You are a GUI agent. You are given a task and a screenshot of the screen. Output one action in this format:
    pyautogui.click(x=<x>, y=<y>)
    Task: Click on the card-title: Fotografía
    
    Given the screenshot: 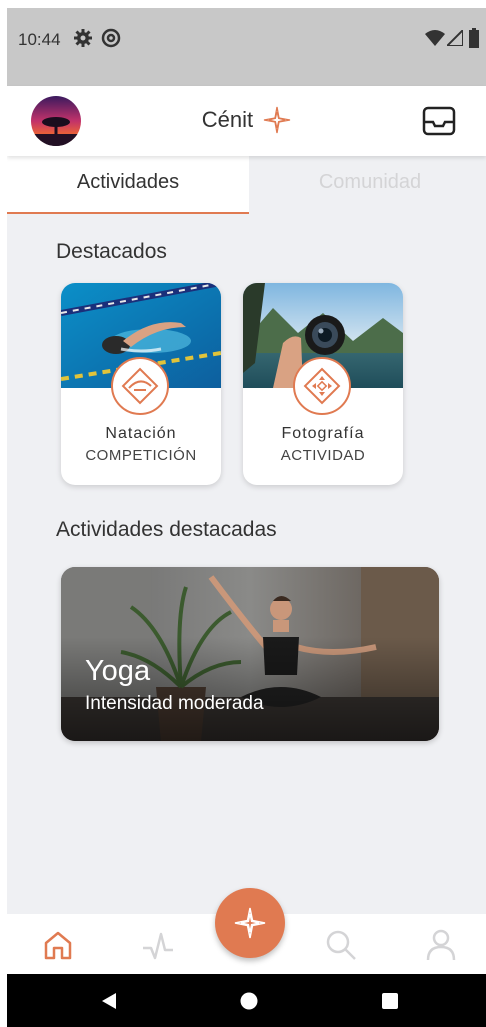 What is the action you would take?
    pyautogui.click(x=323, y=433)
    